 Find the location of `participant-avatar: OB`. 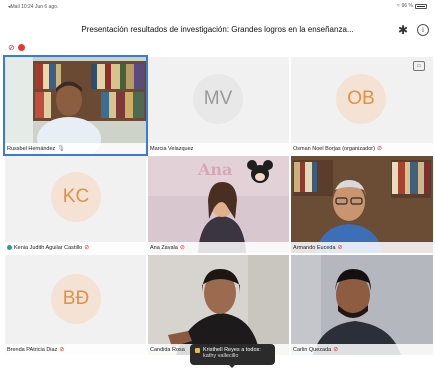

participant-avatar: OB is located at coordinates (361, 99).